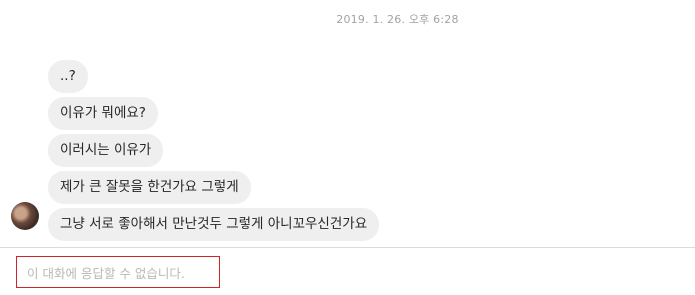  What do you see at coordinates (106, 273) in the screenshot?
I see `reply-disabled-text: 이 대화에 응답할 수 없습니다.` at bounding box center [106, 273].